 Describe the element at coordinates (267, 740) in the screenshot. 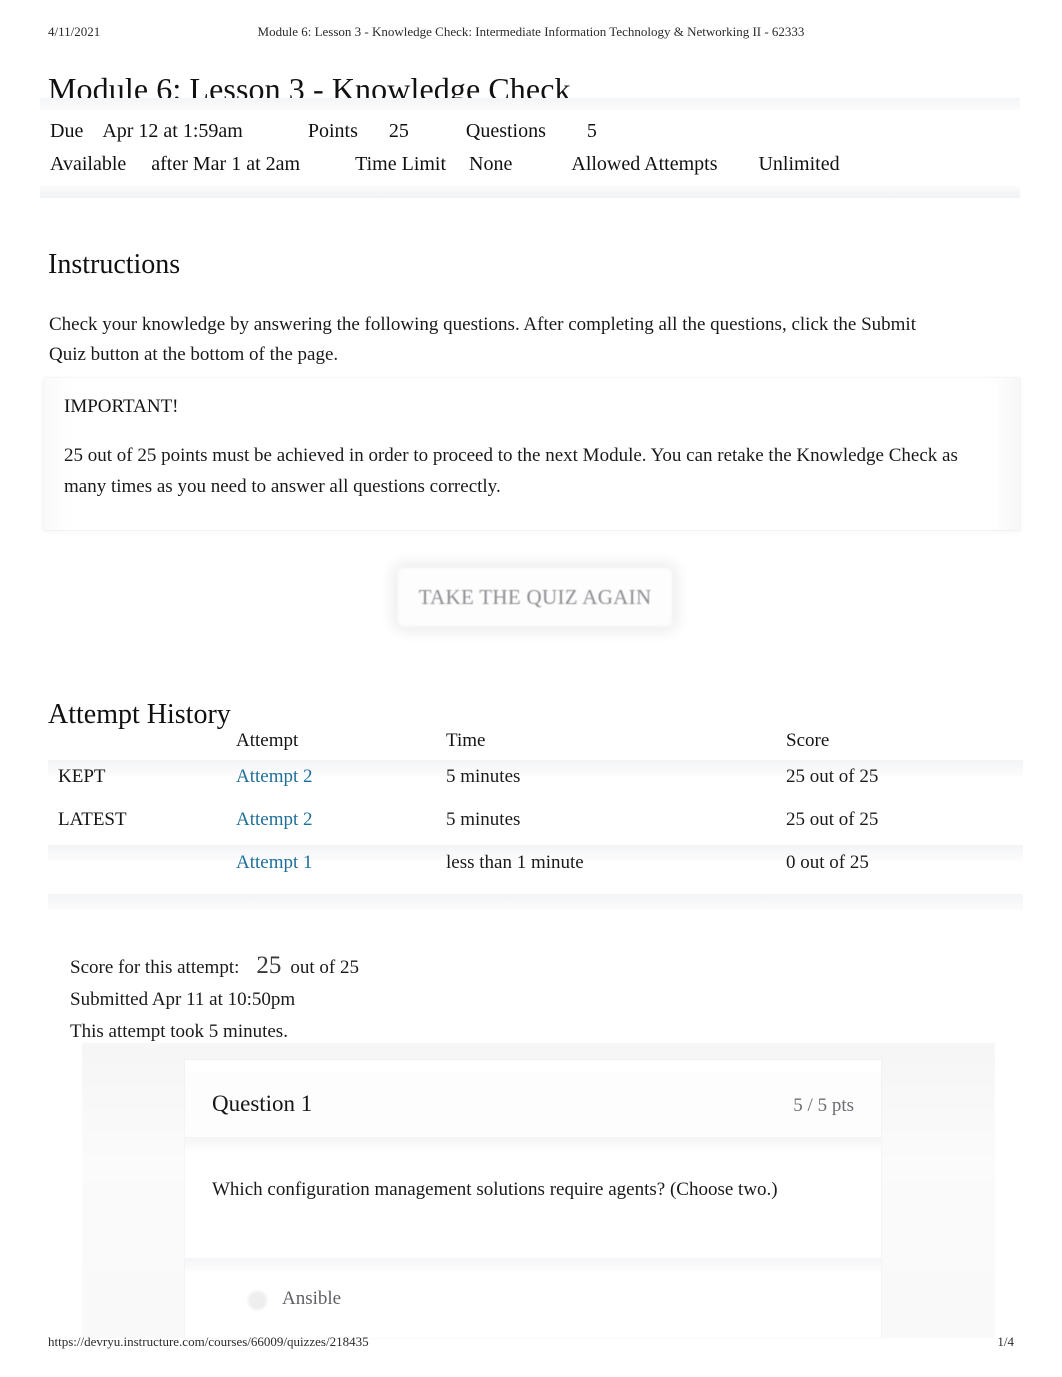

I see `column-header-attempt: Attempt` at that location.